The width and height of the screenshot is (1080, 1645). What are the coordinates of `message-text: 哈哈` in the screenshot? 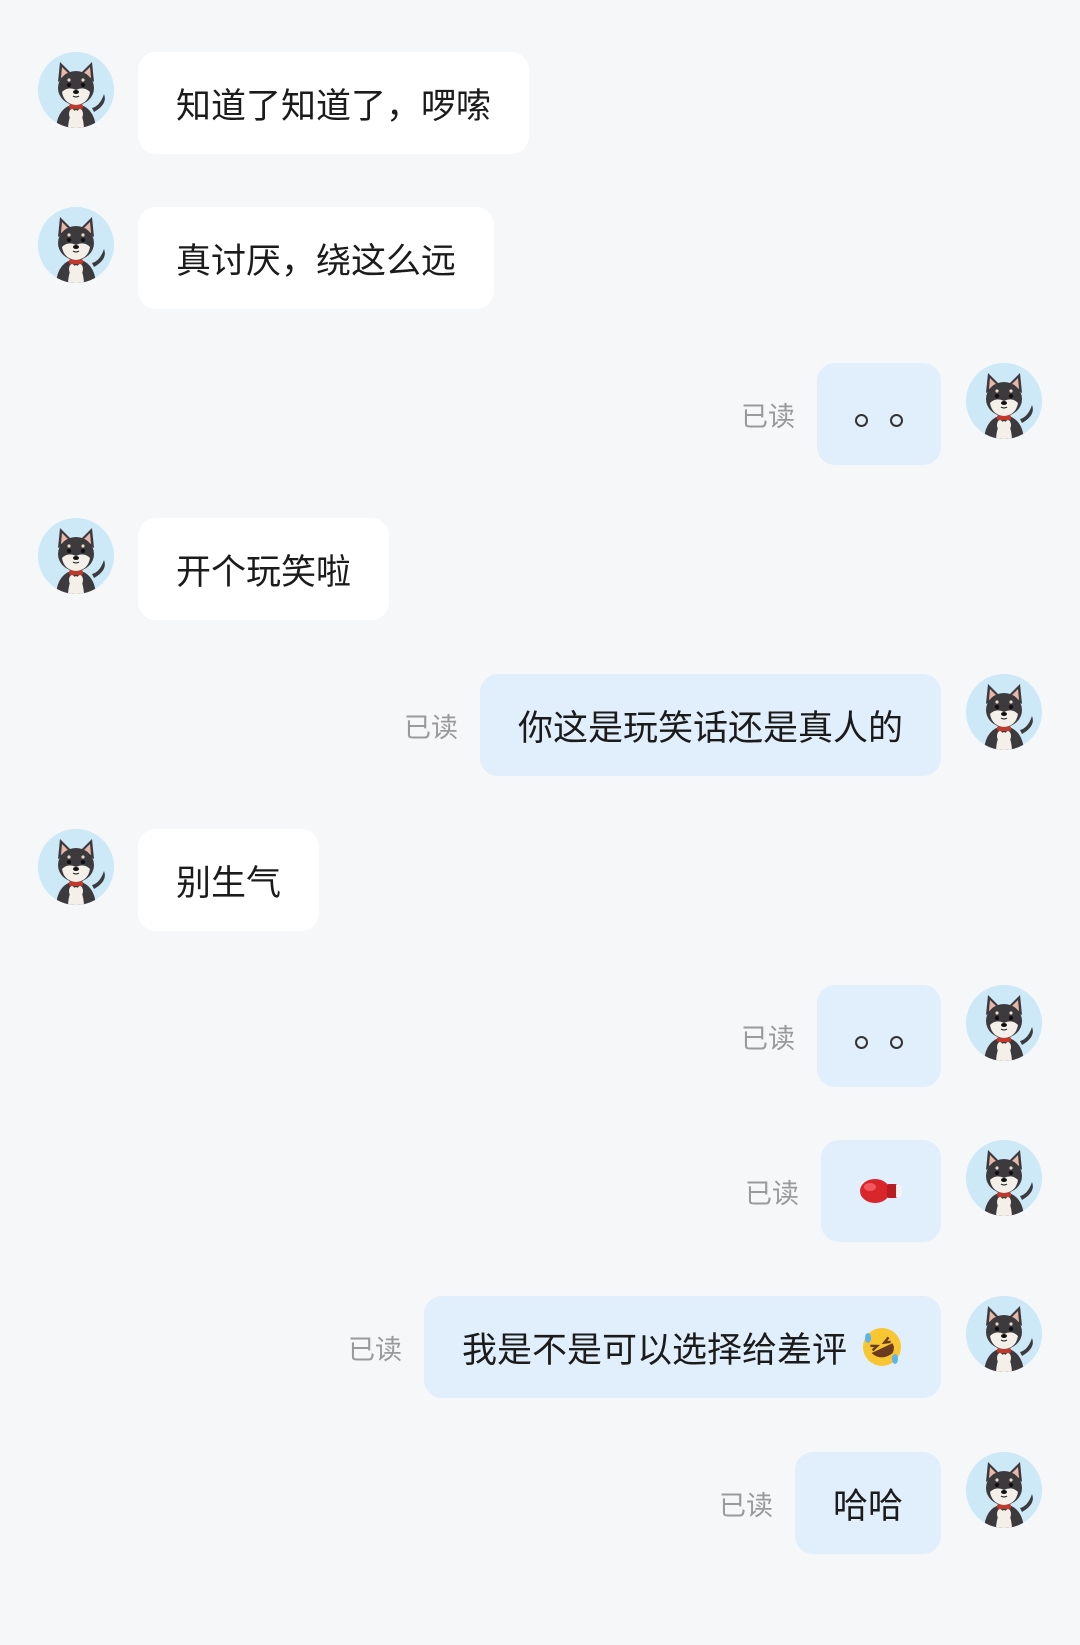 It's located at (867, 1506).